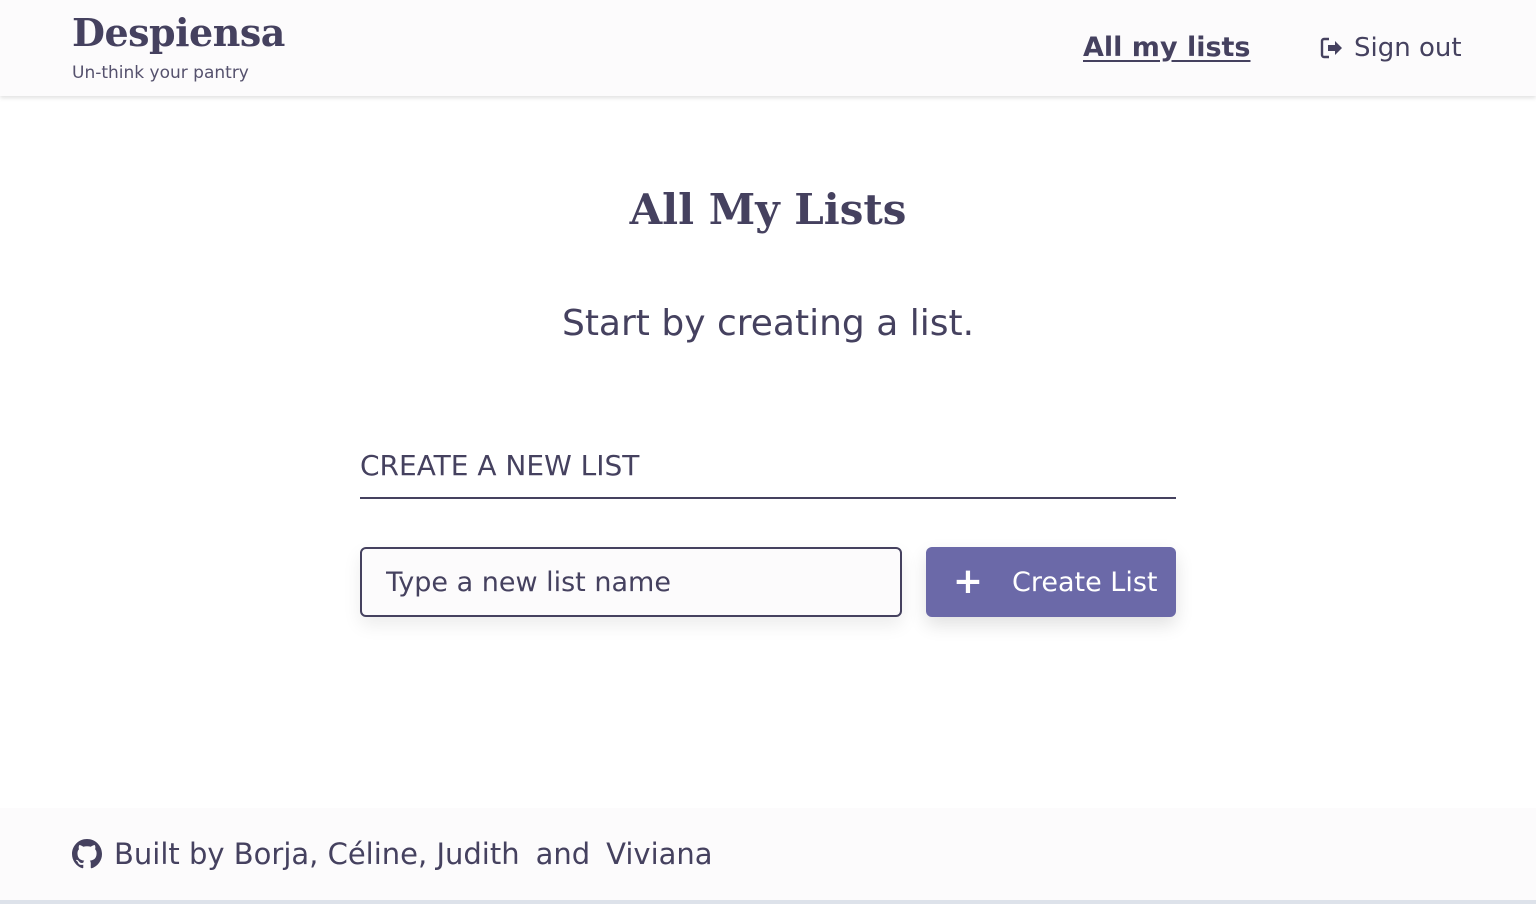 Image resolution: width=1536 pixels, height=904 pixels. What do you see at coordinates (500, 465) in the screenshot?
I see `section-title: CREATE A NEW LIST` at bounding box center [500, 465].